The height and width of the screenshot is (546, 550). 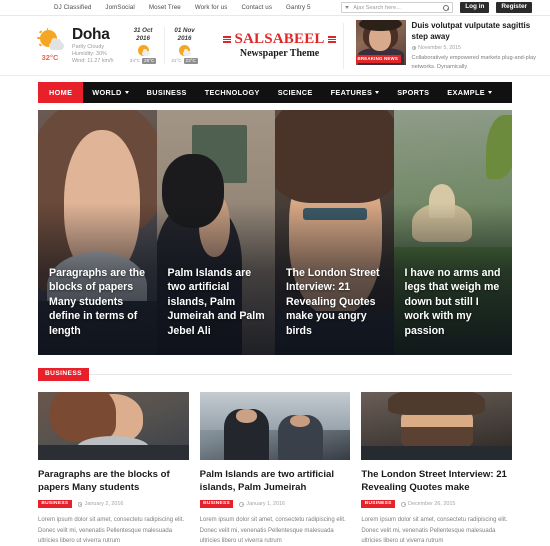 What do you see at coordinates (227, 39) in the screenshot?
I see `bars-left-icon` at bounding box center [227, 39].